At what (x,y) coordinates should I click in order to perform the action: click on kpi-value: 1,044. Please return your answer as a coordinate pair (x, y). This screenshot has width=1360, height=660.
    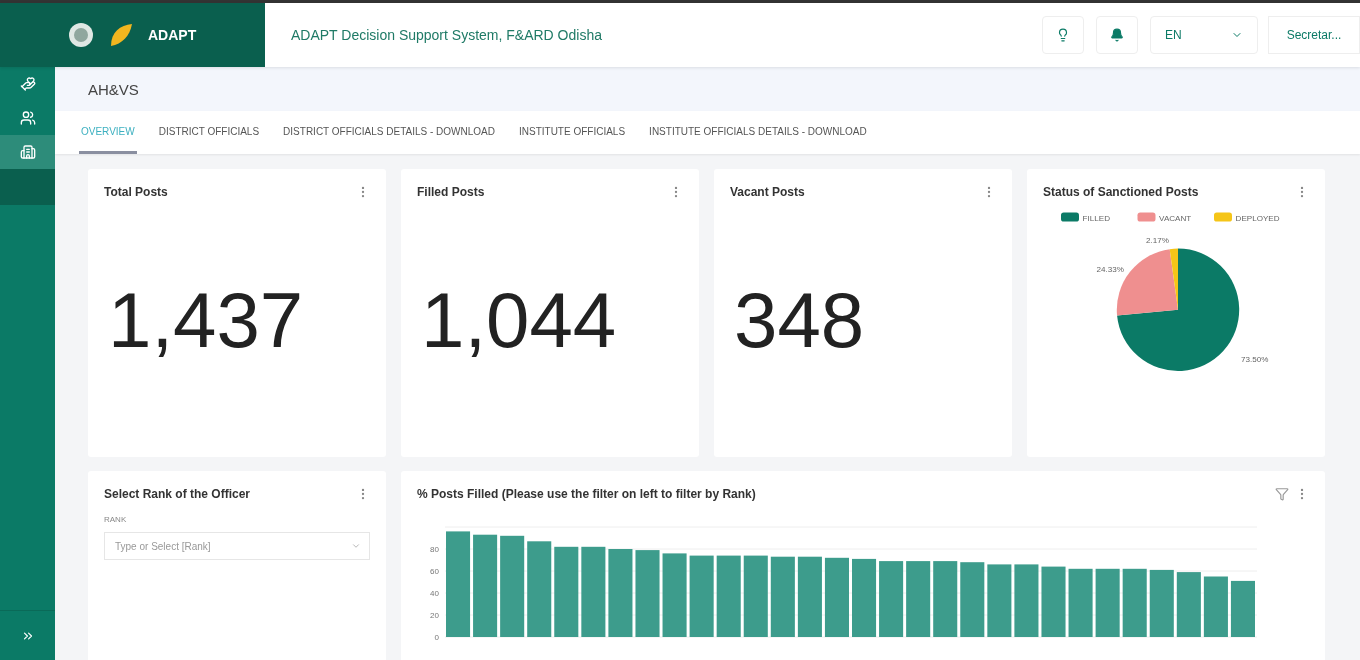
    Looking at the image, I should click on (519, 320).